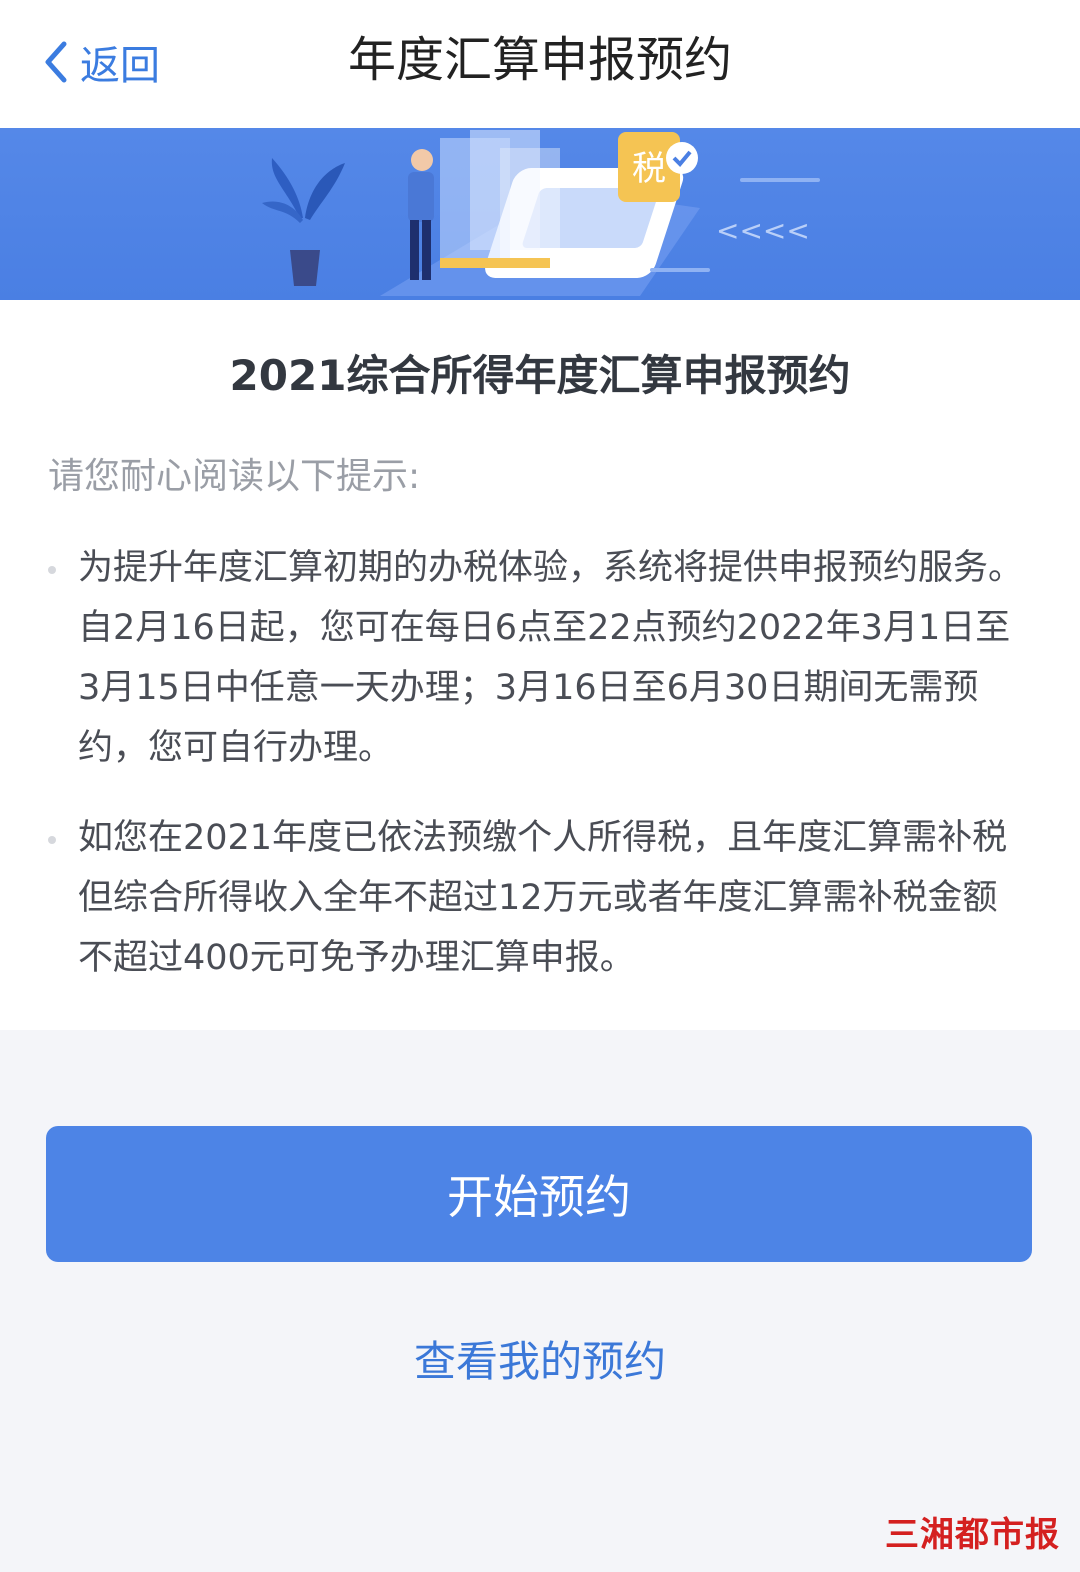 The image size is (1080, 1572). I want to click on notice-hint: 请您耐心阅读以下提示:, so click(234, 476).